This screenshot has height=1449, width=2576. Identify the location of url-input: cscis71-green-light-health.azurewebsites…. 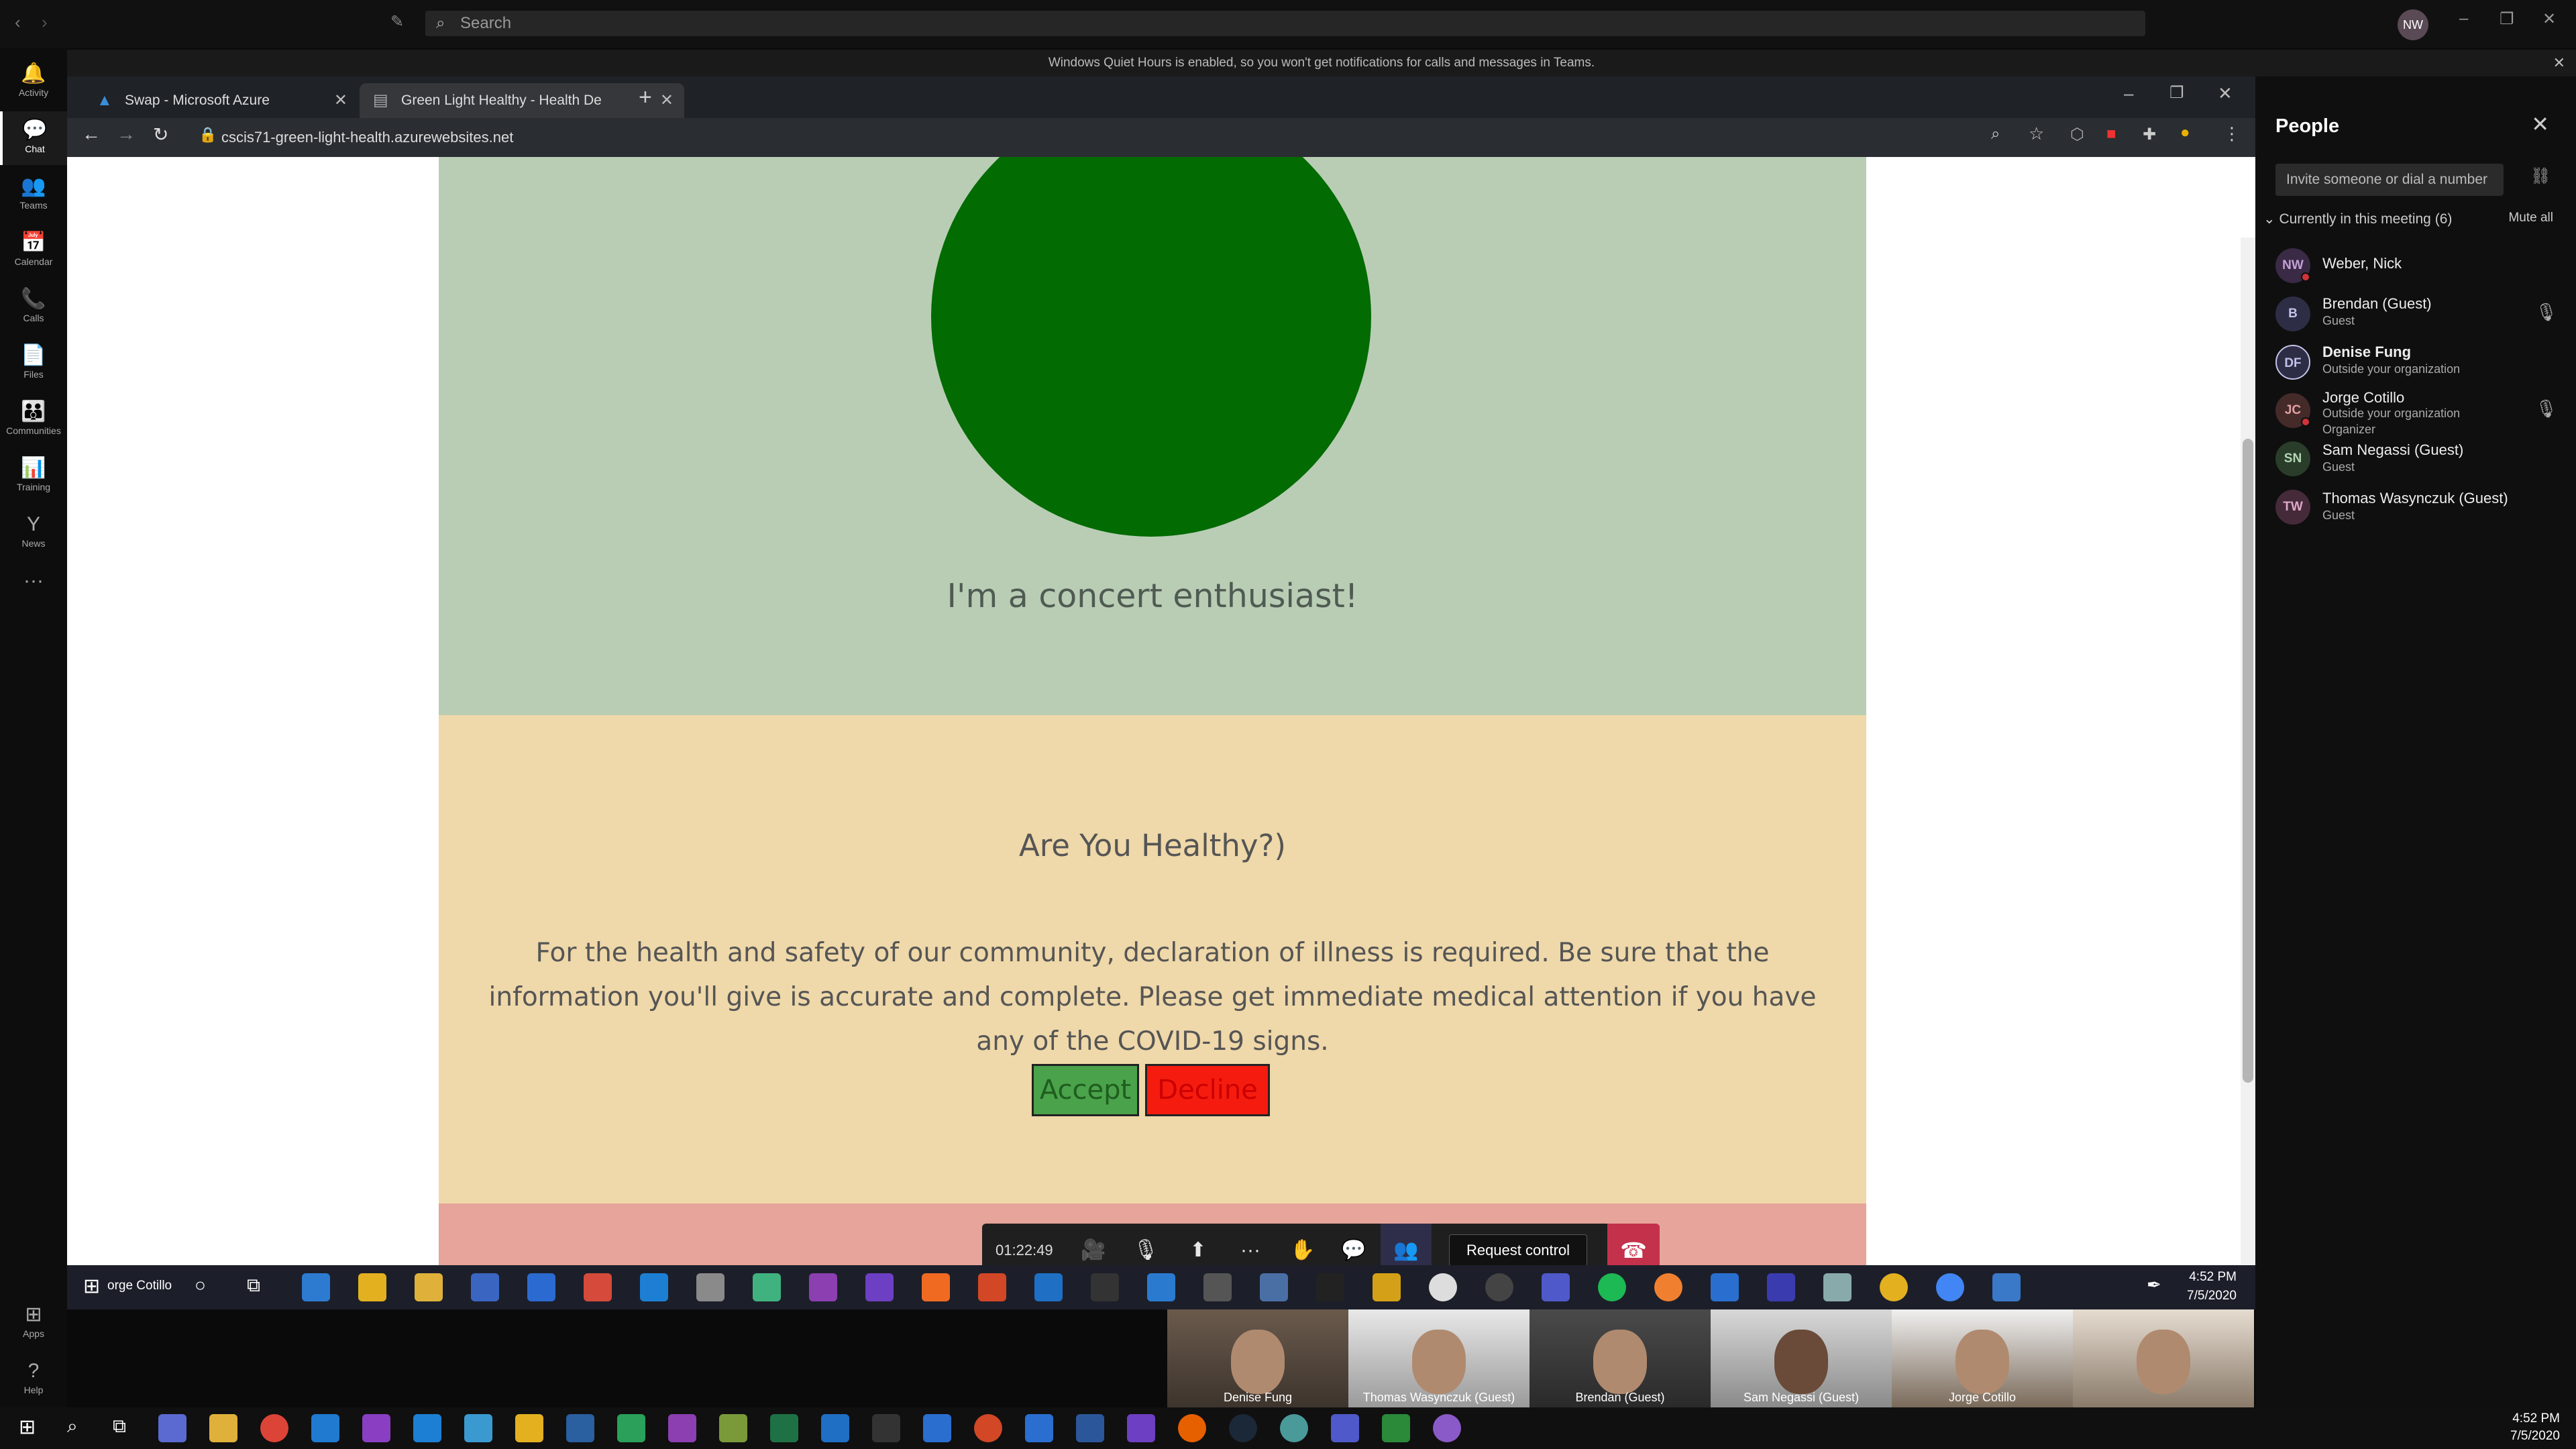
(1127, 137).